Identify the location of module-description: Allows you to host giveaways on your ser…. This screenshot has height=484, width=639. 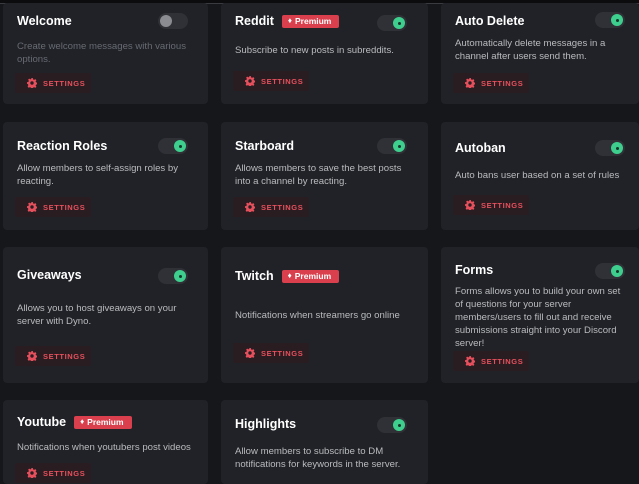
(97, 315).